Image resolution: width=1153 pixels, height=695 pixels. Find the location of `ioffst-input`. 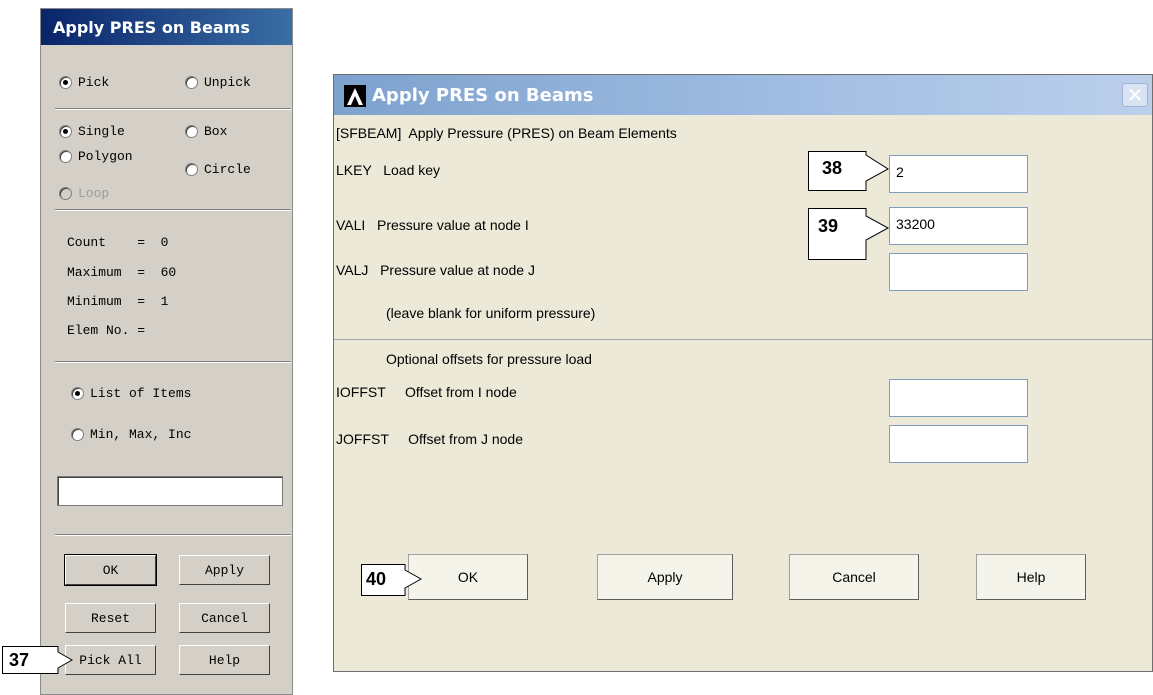

ioffst-input is located at coordinates (958, 398).